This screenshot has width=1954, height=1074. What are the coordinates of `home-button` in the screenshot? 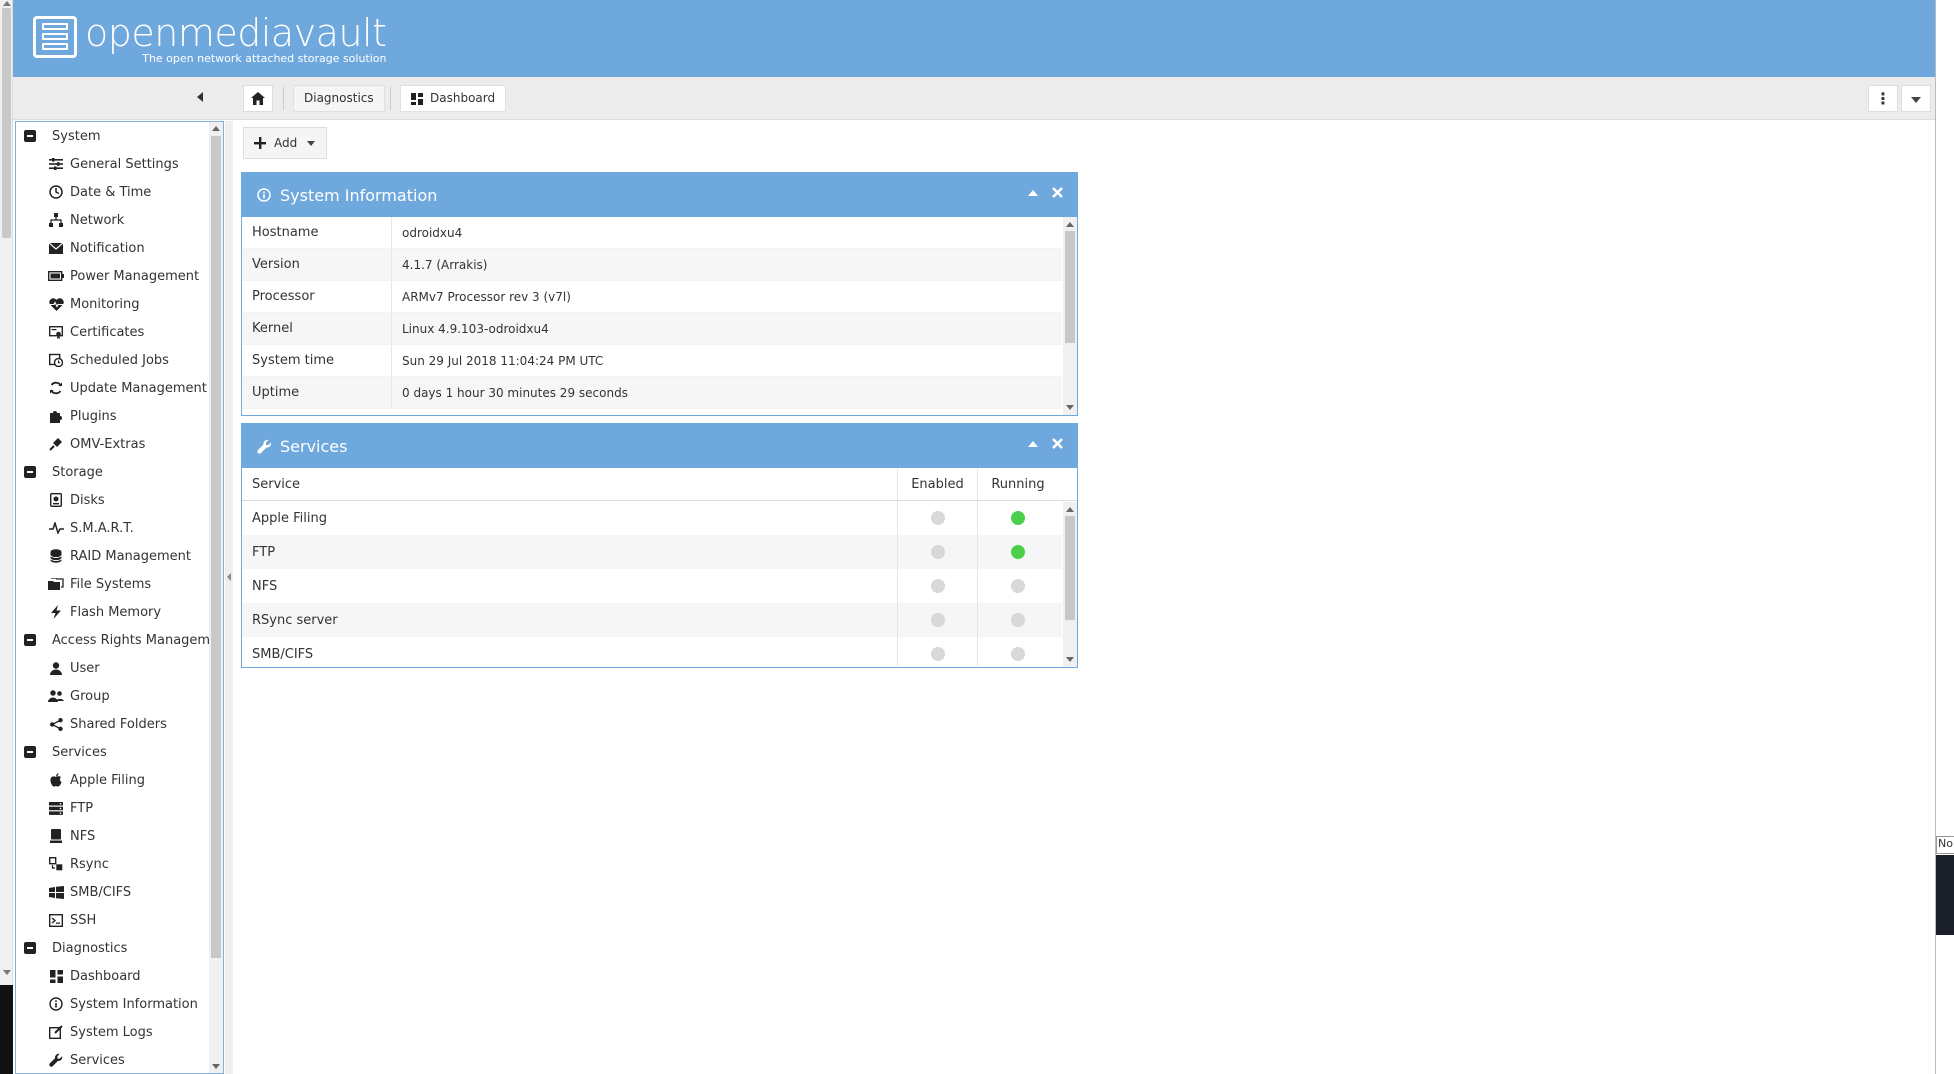 It's located at (258, 98).